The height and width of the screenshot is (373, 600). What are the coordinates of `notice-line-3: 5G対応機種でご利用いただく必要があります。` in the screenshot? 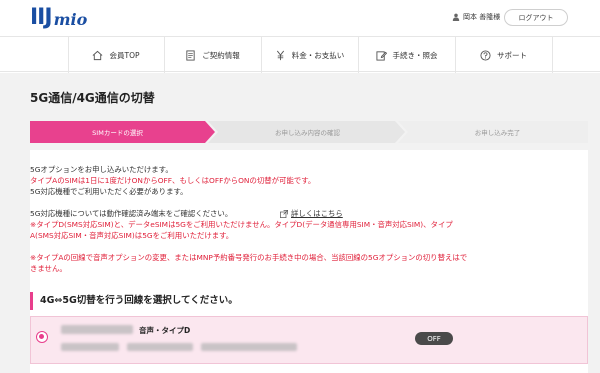 It's located at (109, 191).